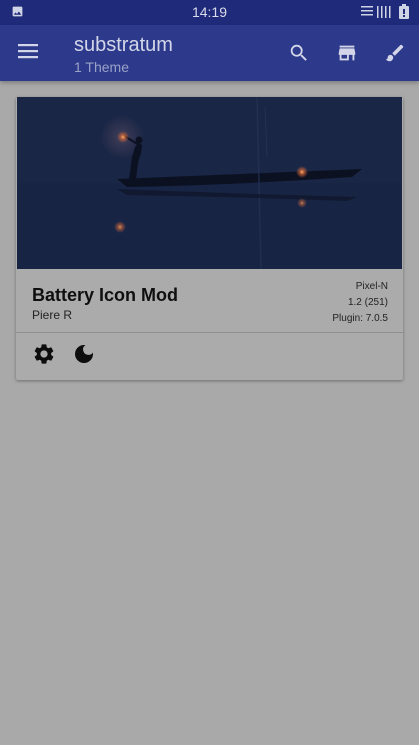  Describe the element at coordinates (28, 53) in the screenshot. I see `menu-icon` at that location.